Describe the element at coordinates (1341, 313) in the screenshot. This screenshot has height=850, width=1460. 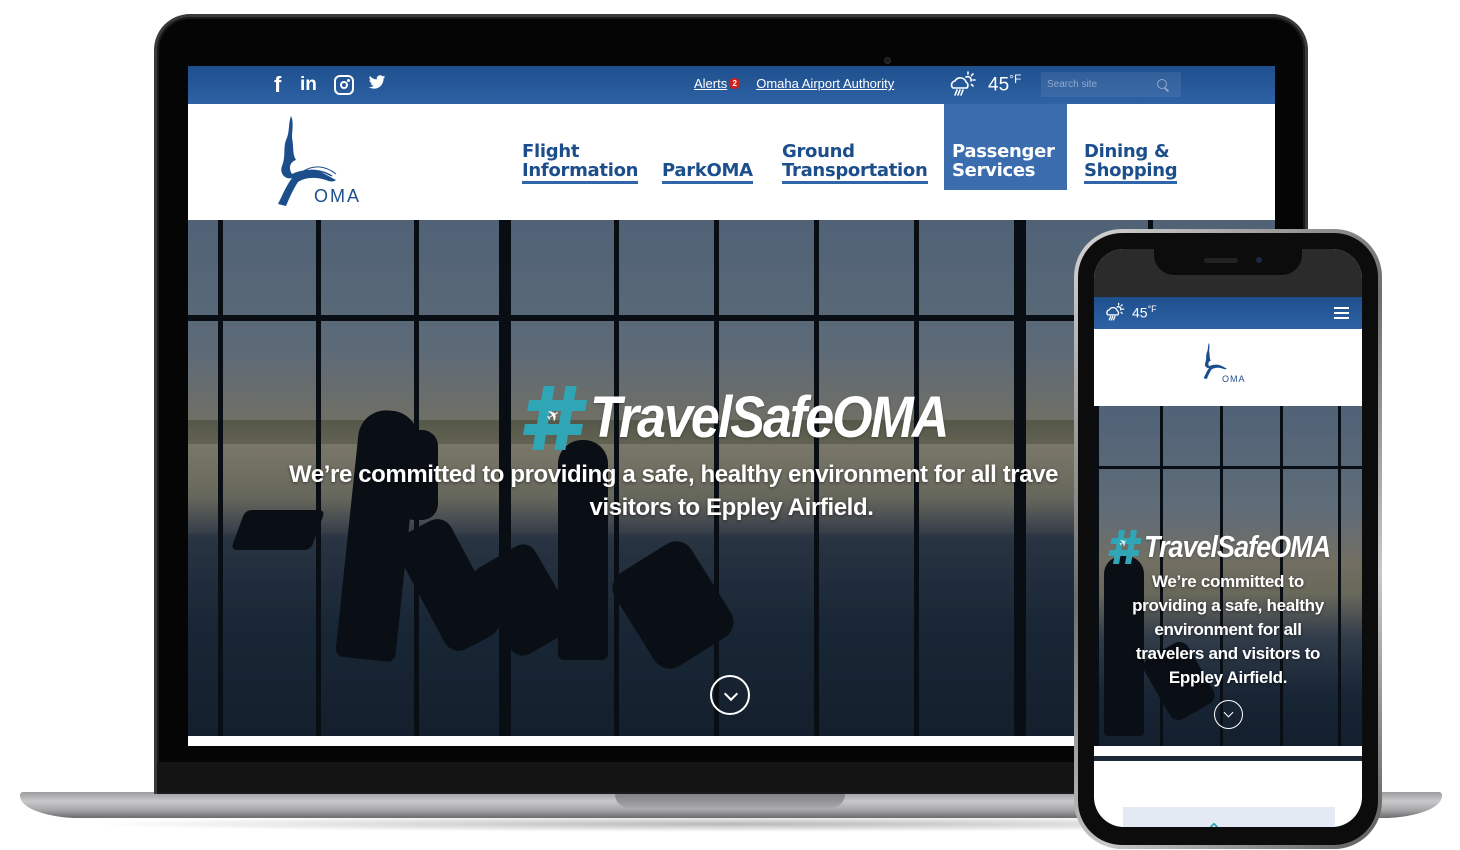
I see `hamburger-menu-icon` at that location.